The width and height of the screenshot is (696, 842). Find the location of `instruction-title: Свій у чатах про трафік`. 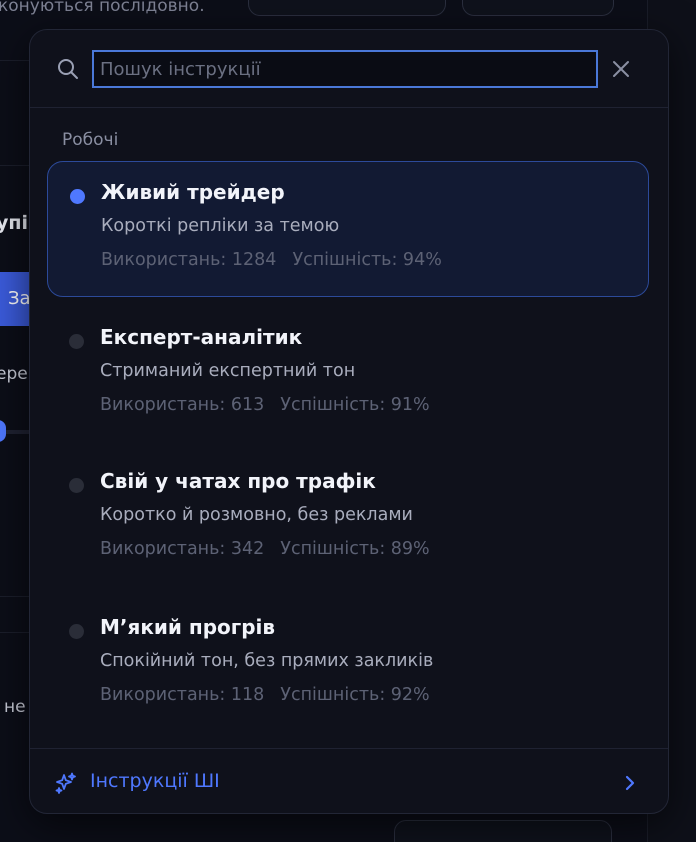

instruction-title: Свій у чатах про трафік is located at coordinates (238, 481).